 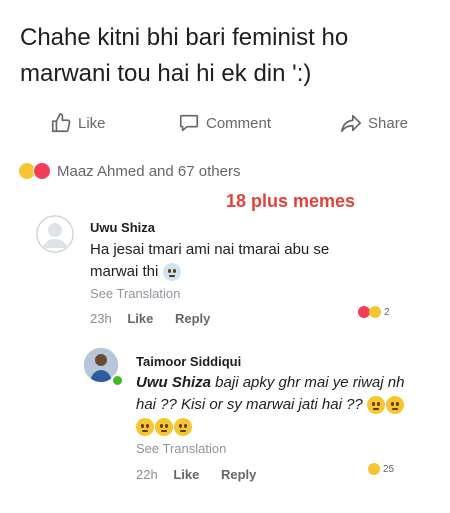 What do you see at coordinates (351, 123) in the screenshot?
I see `share-arrow-icon` at bounding box center [351, 123].